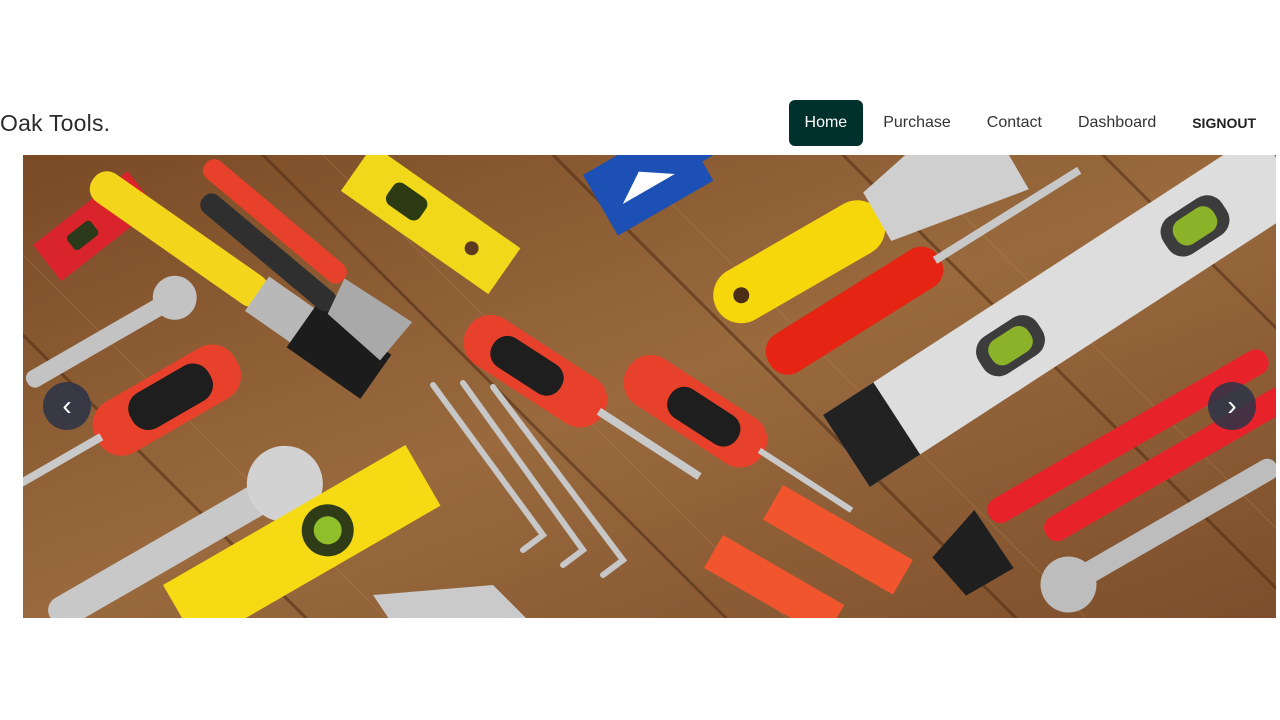  I want to click on nav-links: Home Purchase Contact Dashboard SIGNOUT, so click(1032, 123).